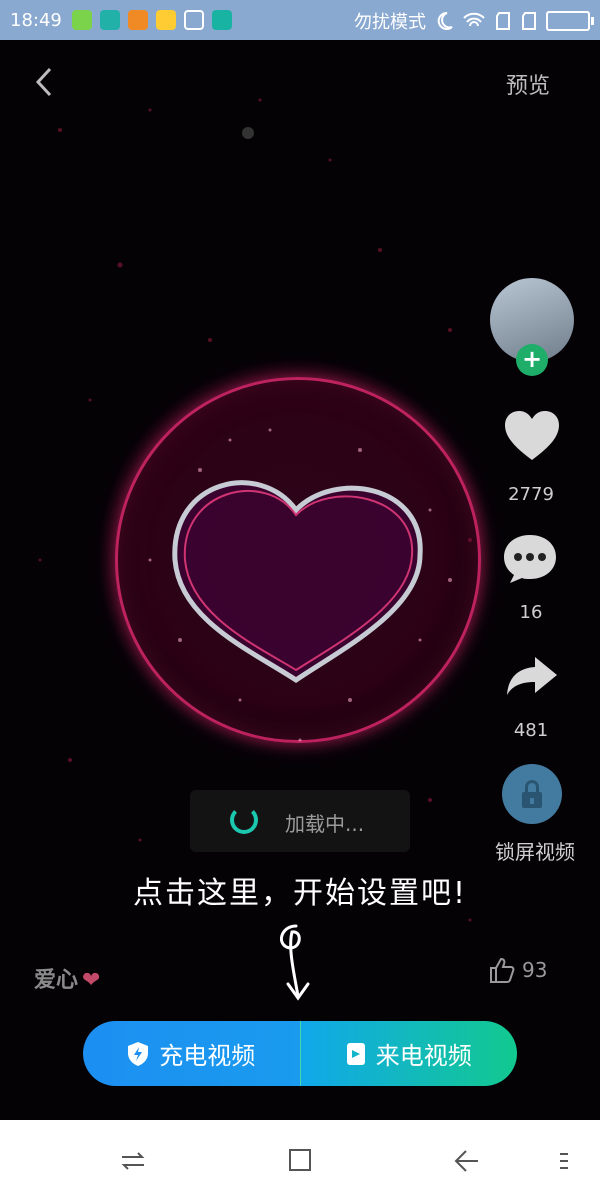 This screenshot has height=1200, width=600. What do you see at coordinates (36, 20) in the screenshot?
I see `status-time: 18:49` at bounding box center [36, 20].